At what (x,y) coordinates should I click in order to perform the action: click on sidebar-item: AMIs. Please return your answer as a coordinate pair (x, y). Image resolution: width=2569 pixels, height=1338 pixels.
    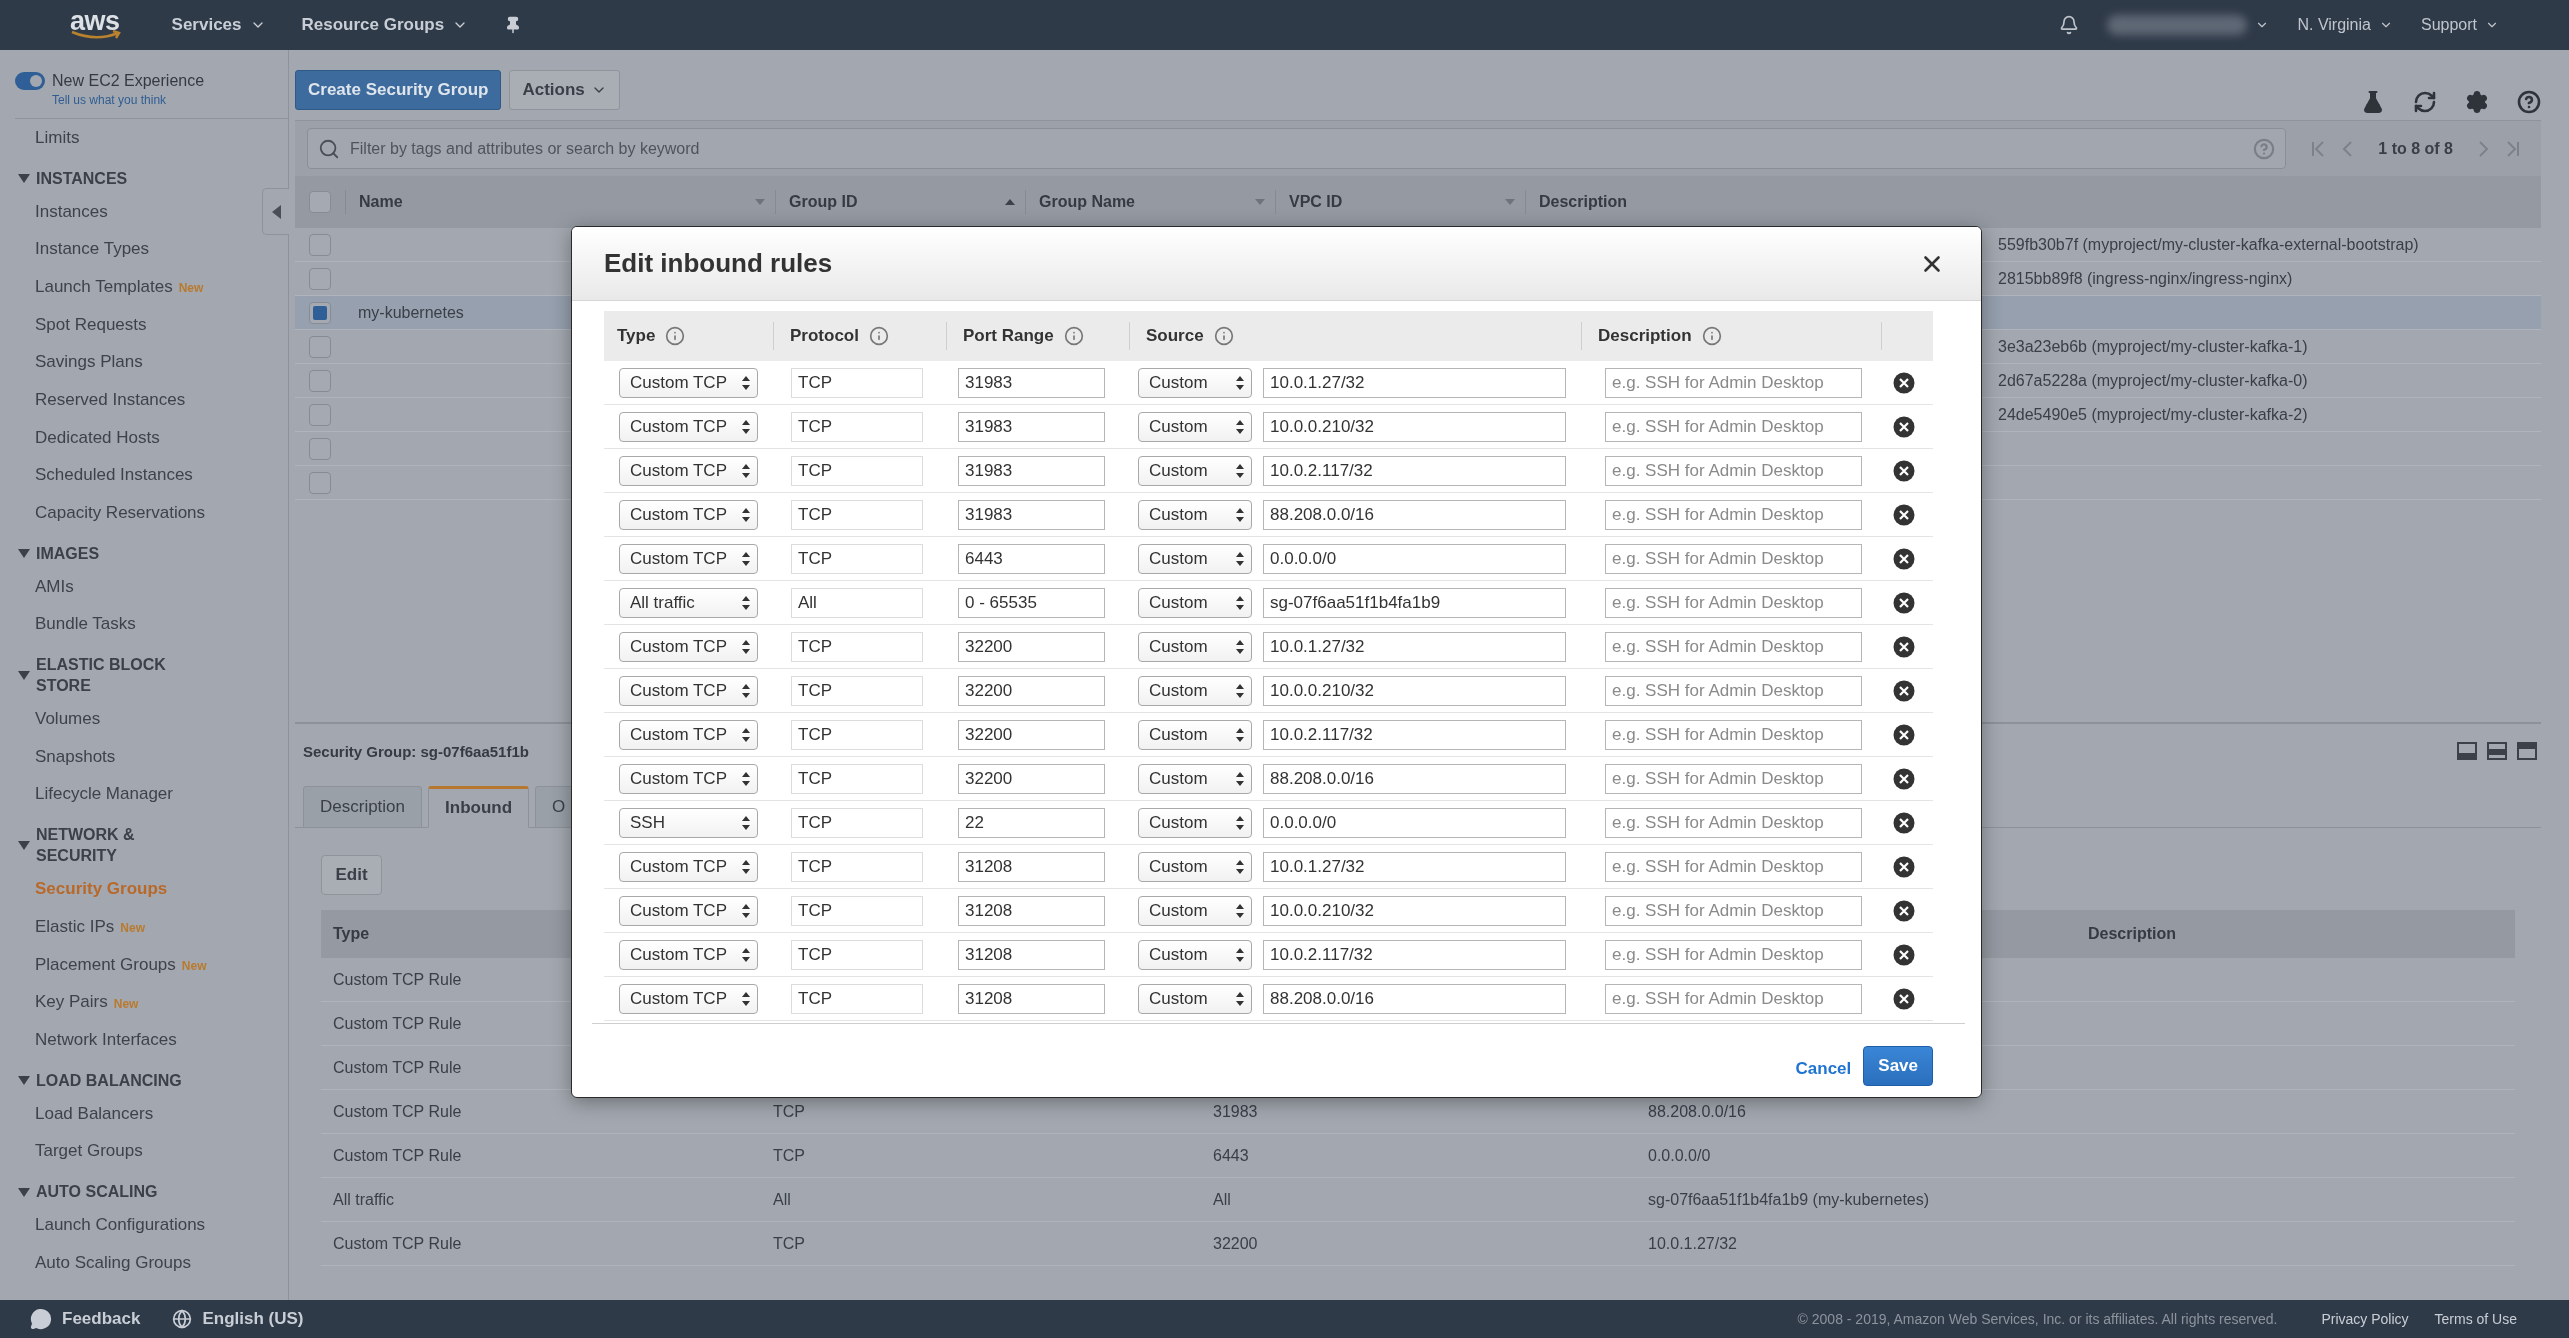
    Looking at the image, I should click on (54, 586).